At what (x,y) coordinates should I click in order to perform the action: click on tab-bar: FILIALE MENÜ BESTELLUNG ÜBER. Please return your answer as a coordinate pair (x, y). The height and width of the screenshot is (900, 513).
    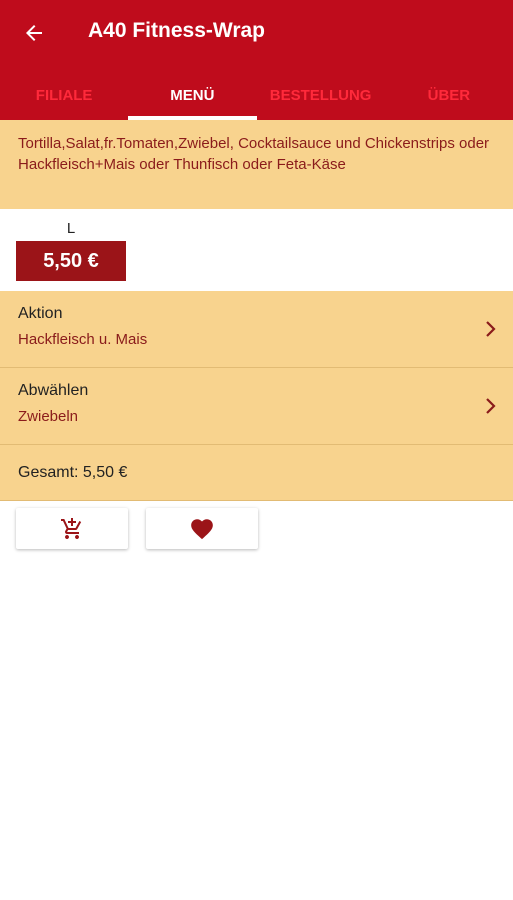
    Looking at the image, I should click on (256, 96).